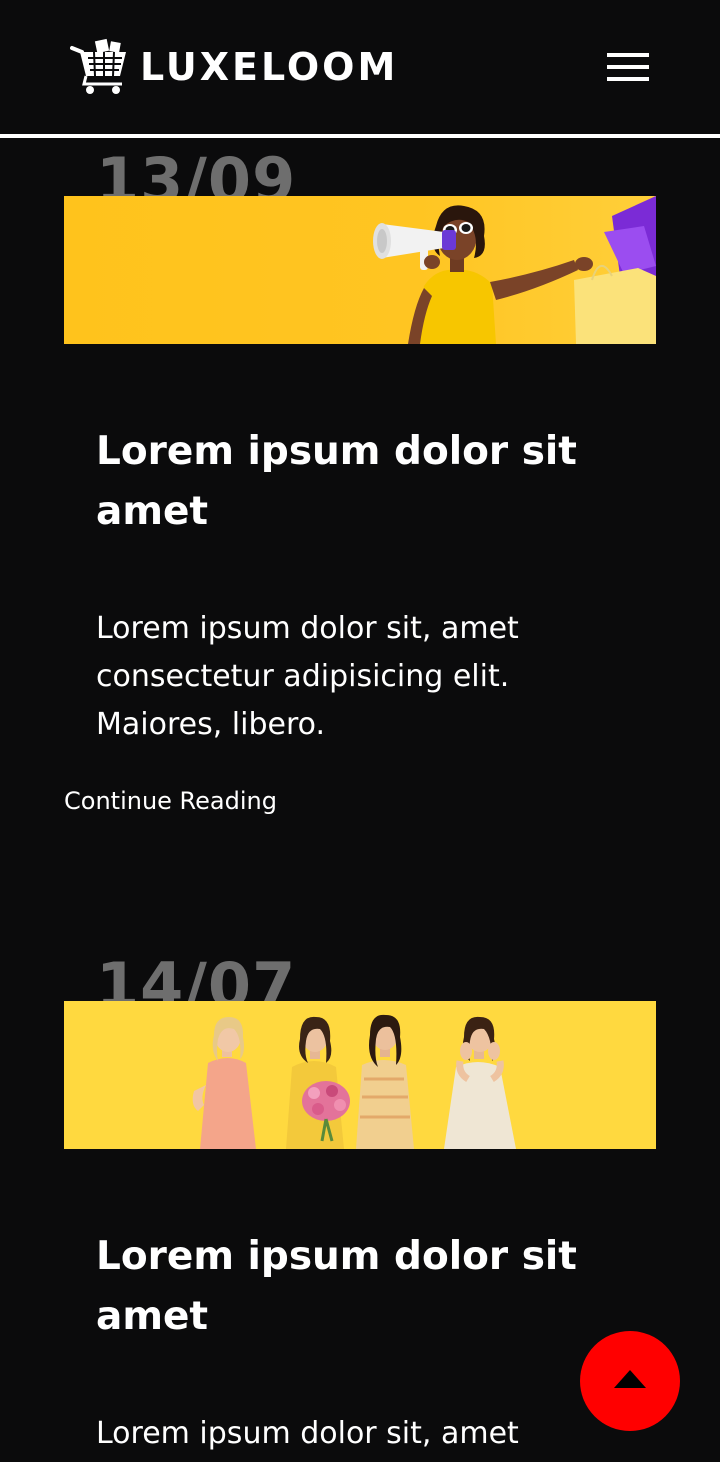 This screenshot has width=720, height=1462. I want to click on arrow-up-icon, so click(630, 1379).